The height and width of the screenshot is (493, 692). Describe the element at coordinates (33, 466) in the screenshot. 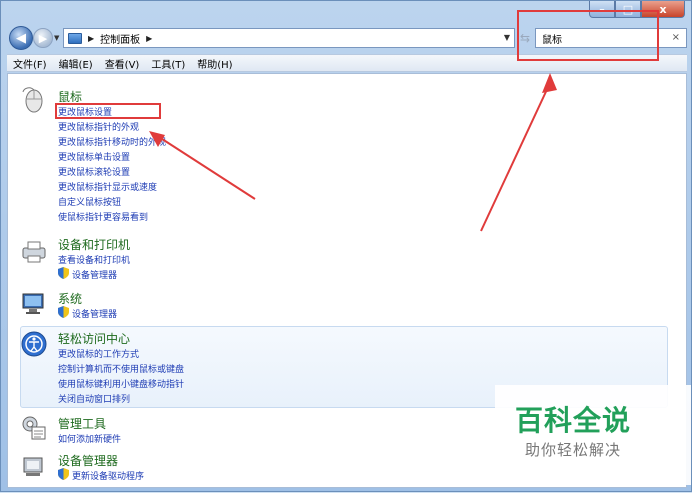

I see `device-manager-icon` at that location.